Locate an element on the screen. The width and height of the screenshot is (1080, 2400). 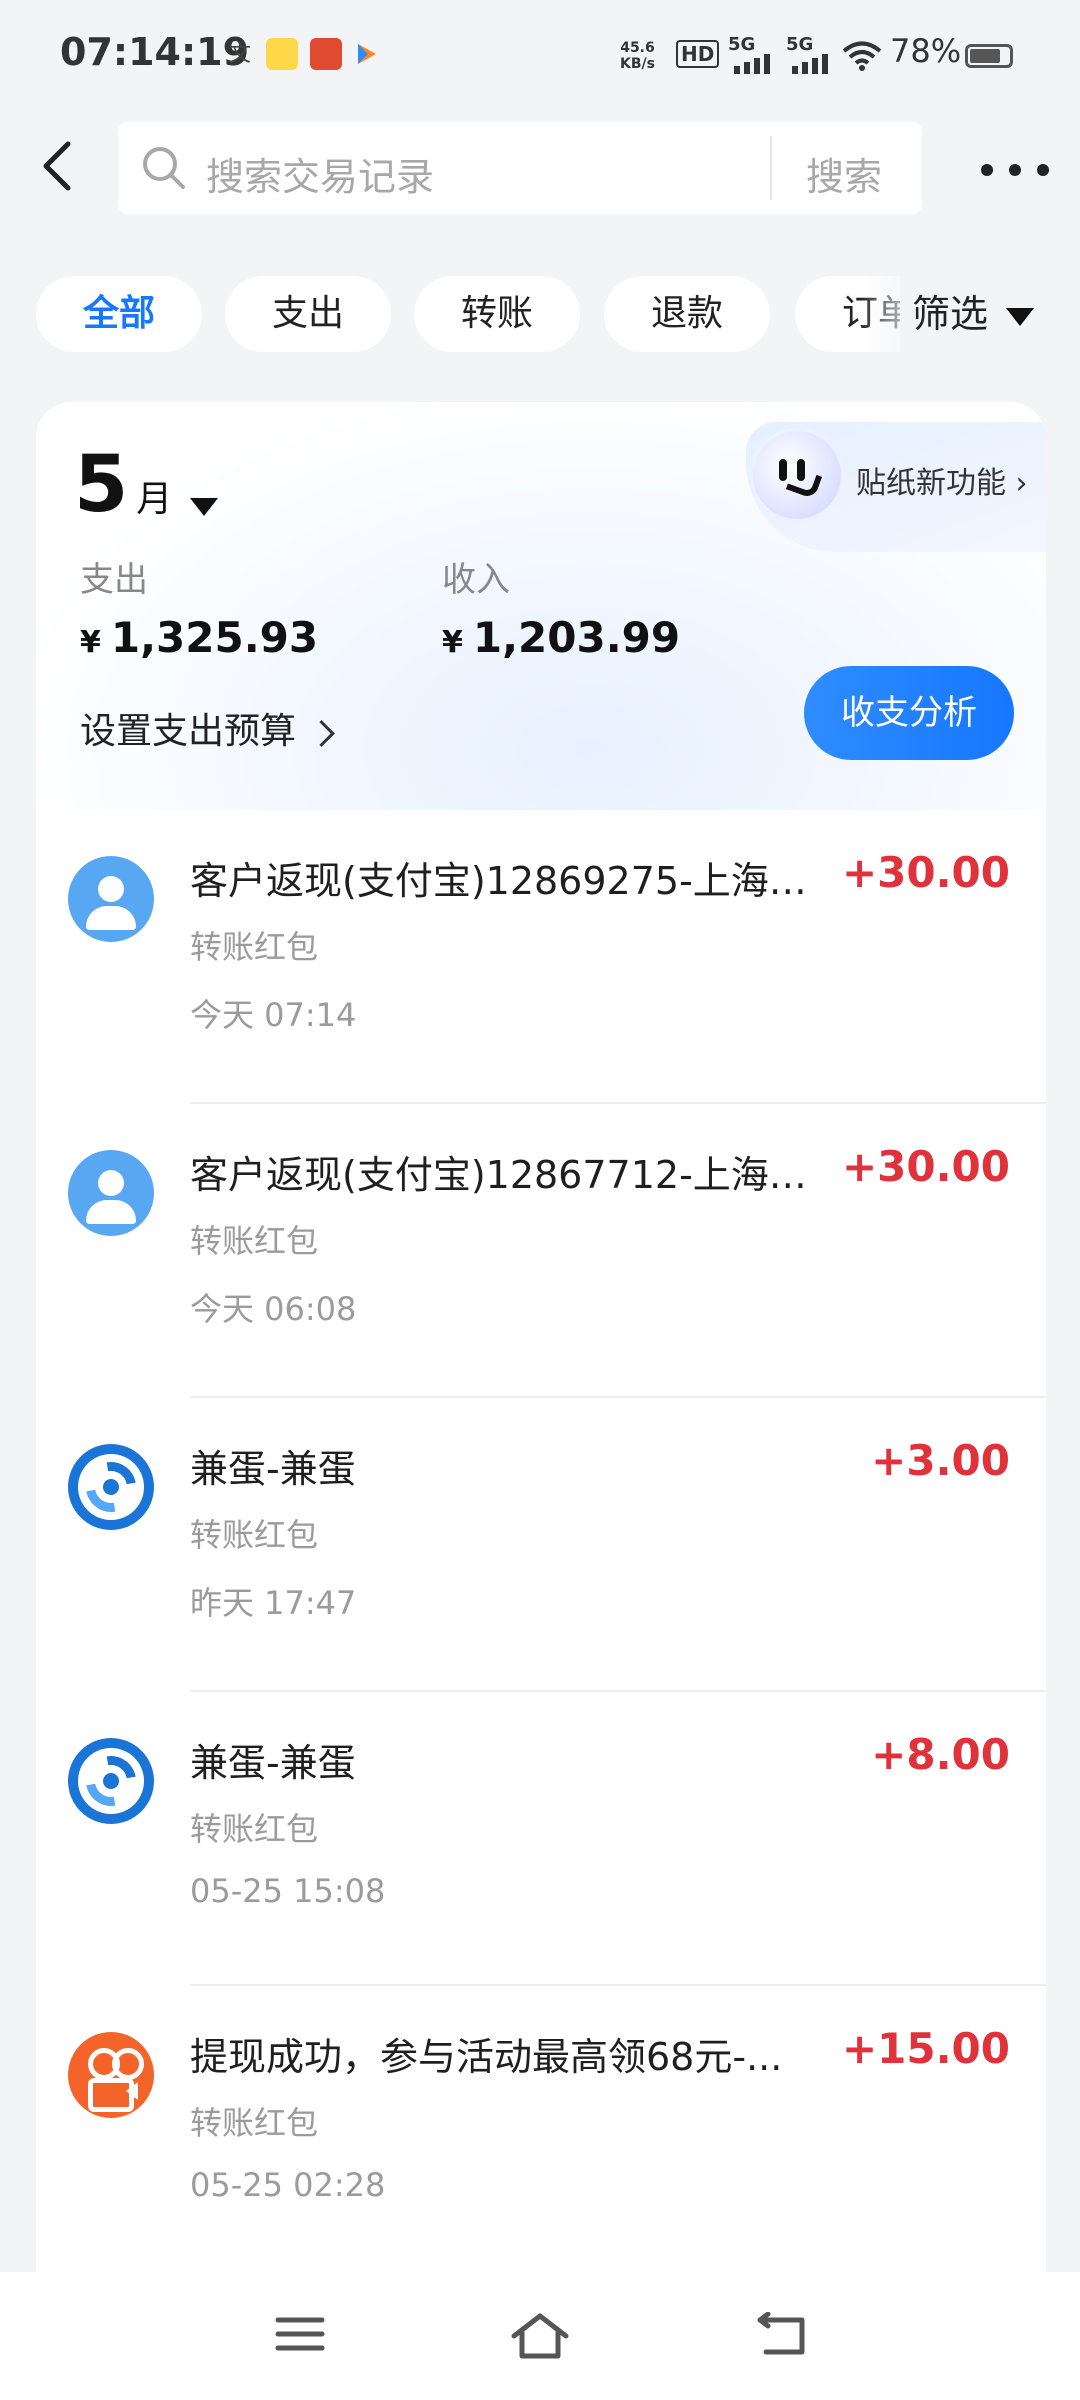
transaction-row: 兼蛋-兼蛋 转账红包 昨天 17:47 +3.00 is located at coordinates (541, 1545).